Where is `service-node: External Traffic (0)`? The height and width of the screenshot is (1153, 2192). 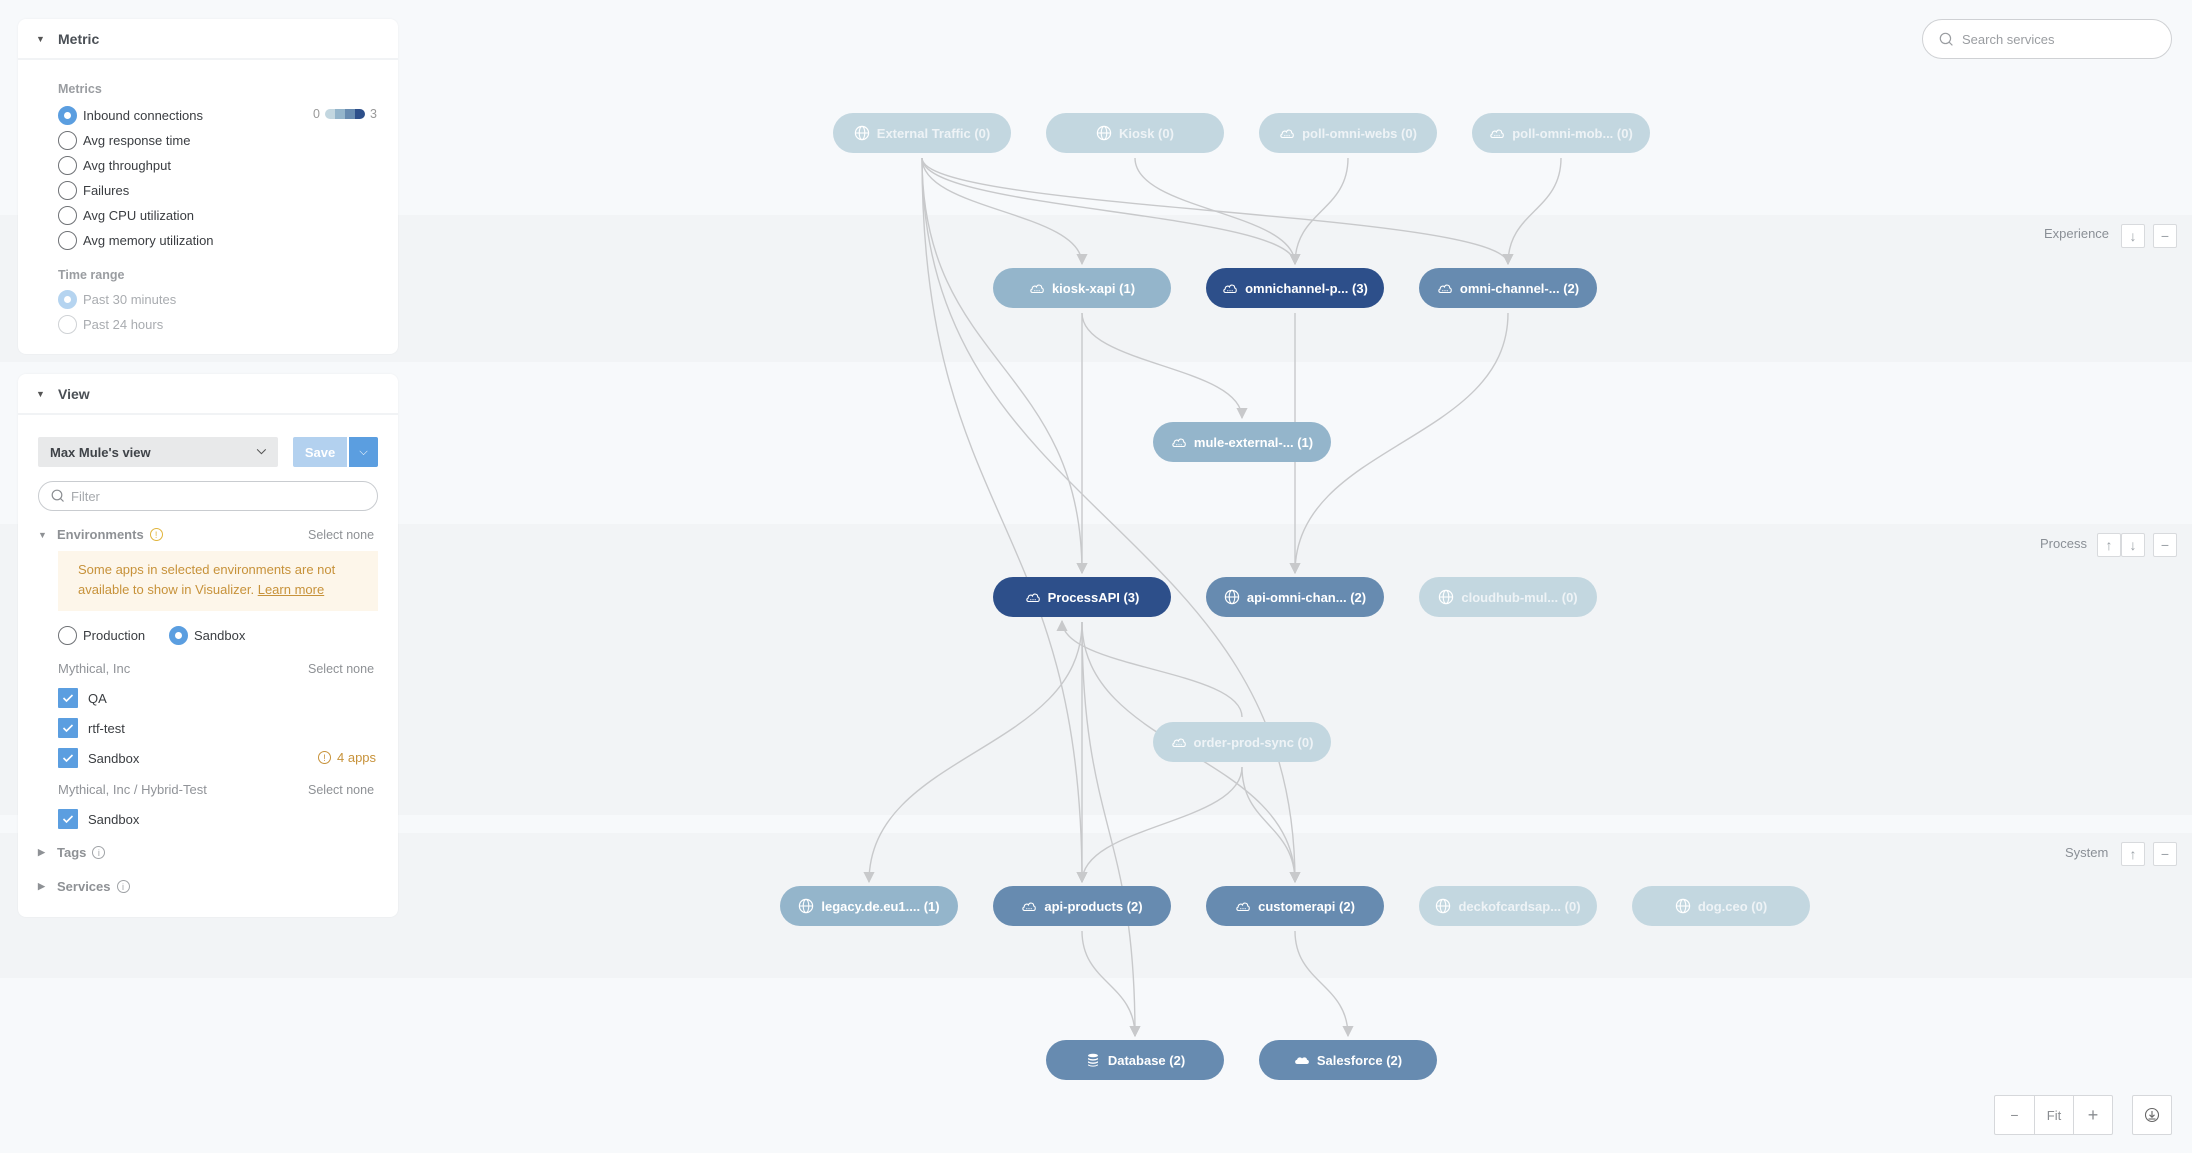 service-node: External Traffic (0) is located at coordinates (922, 133).